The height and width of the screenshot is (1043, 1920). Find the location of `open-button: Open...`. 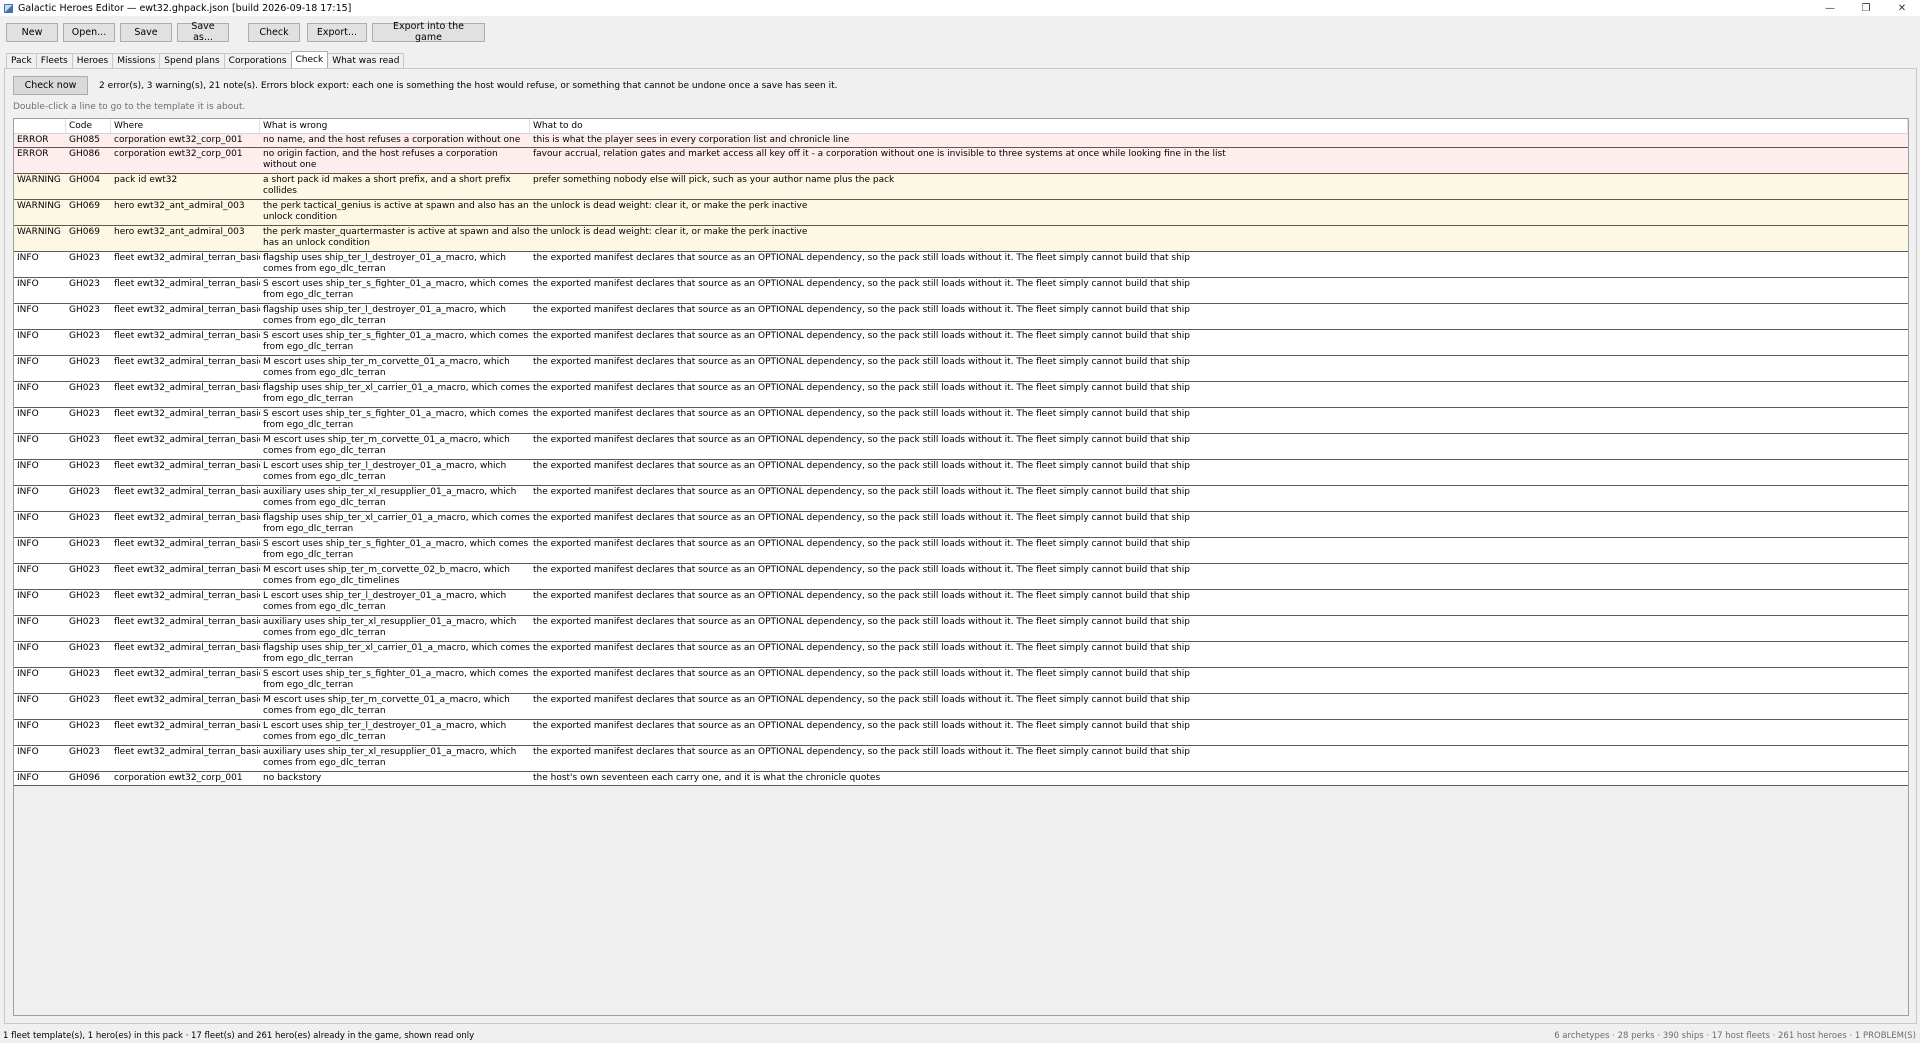

open-button: Open... is located at coordinates (89, 32).